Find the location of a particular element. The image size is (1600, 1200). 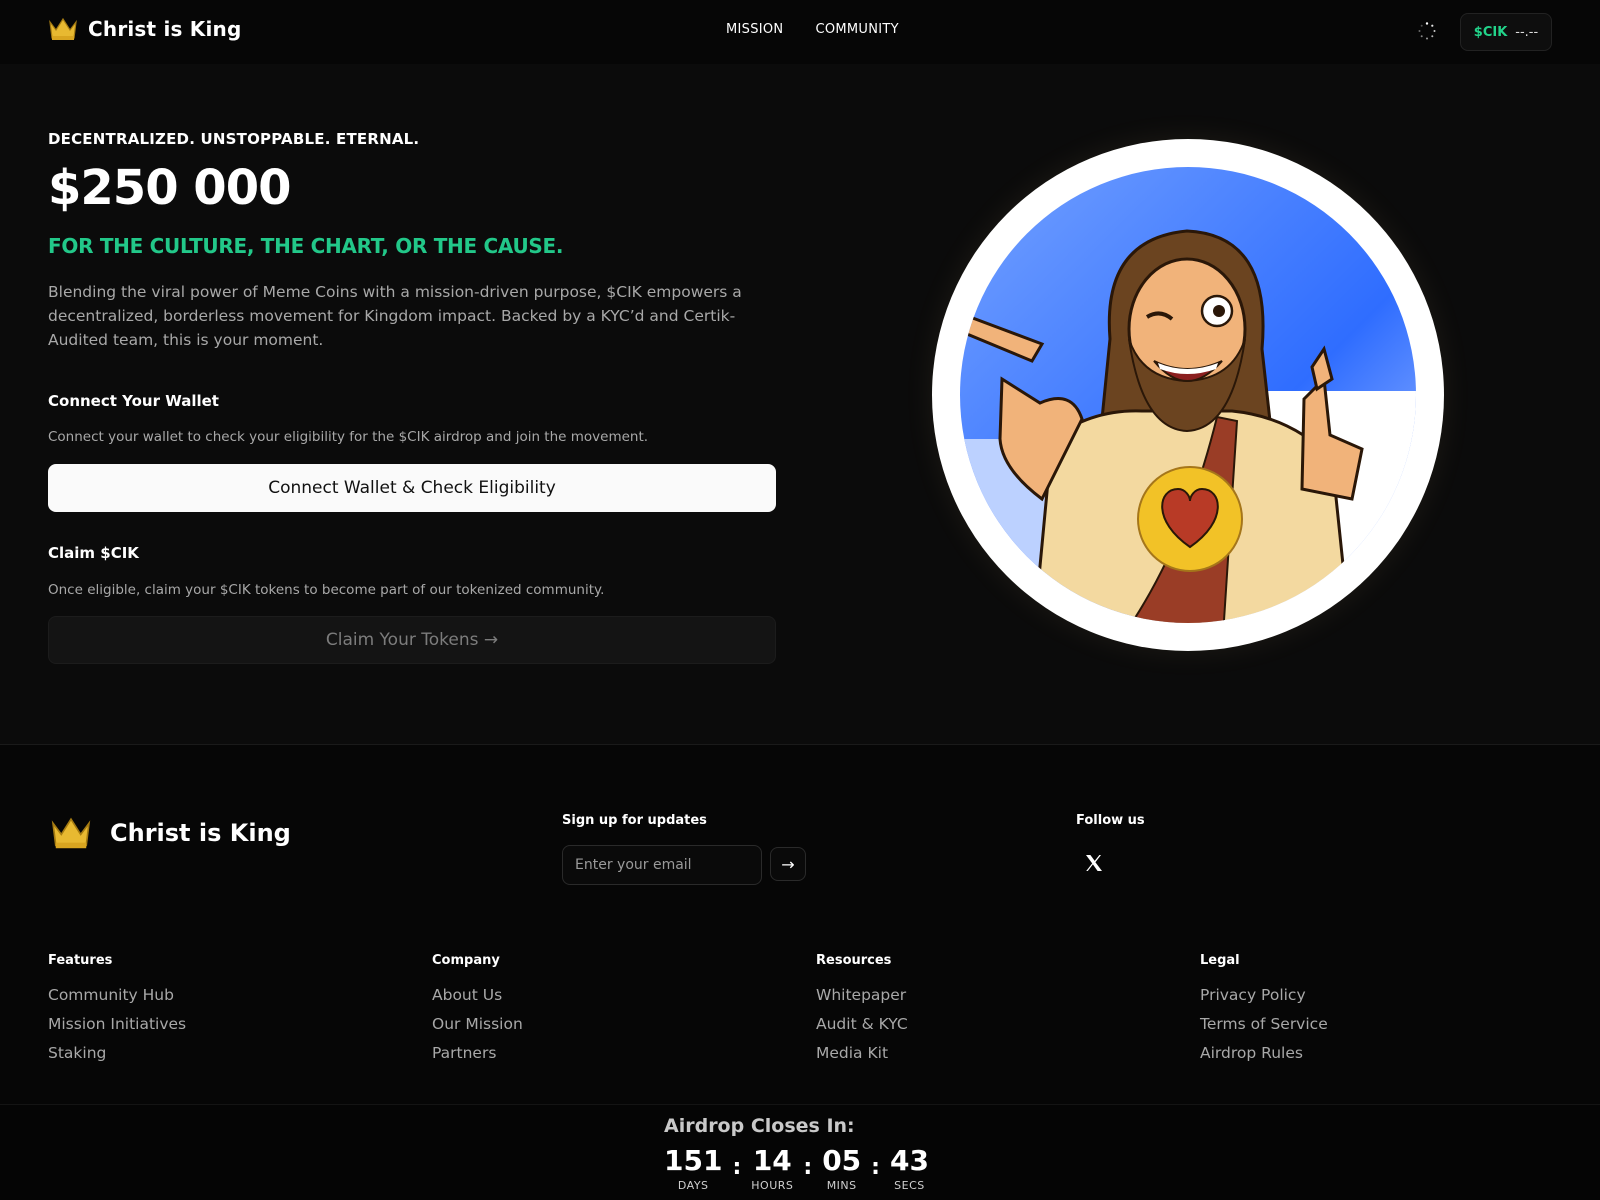

x-twitter-icon is located at coordinates (1094, 863).